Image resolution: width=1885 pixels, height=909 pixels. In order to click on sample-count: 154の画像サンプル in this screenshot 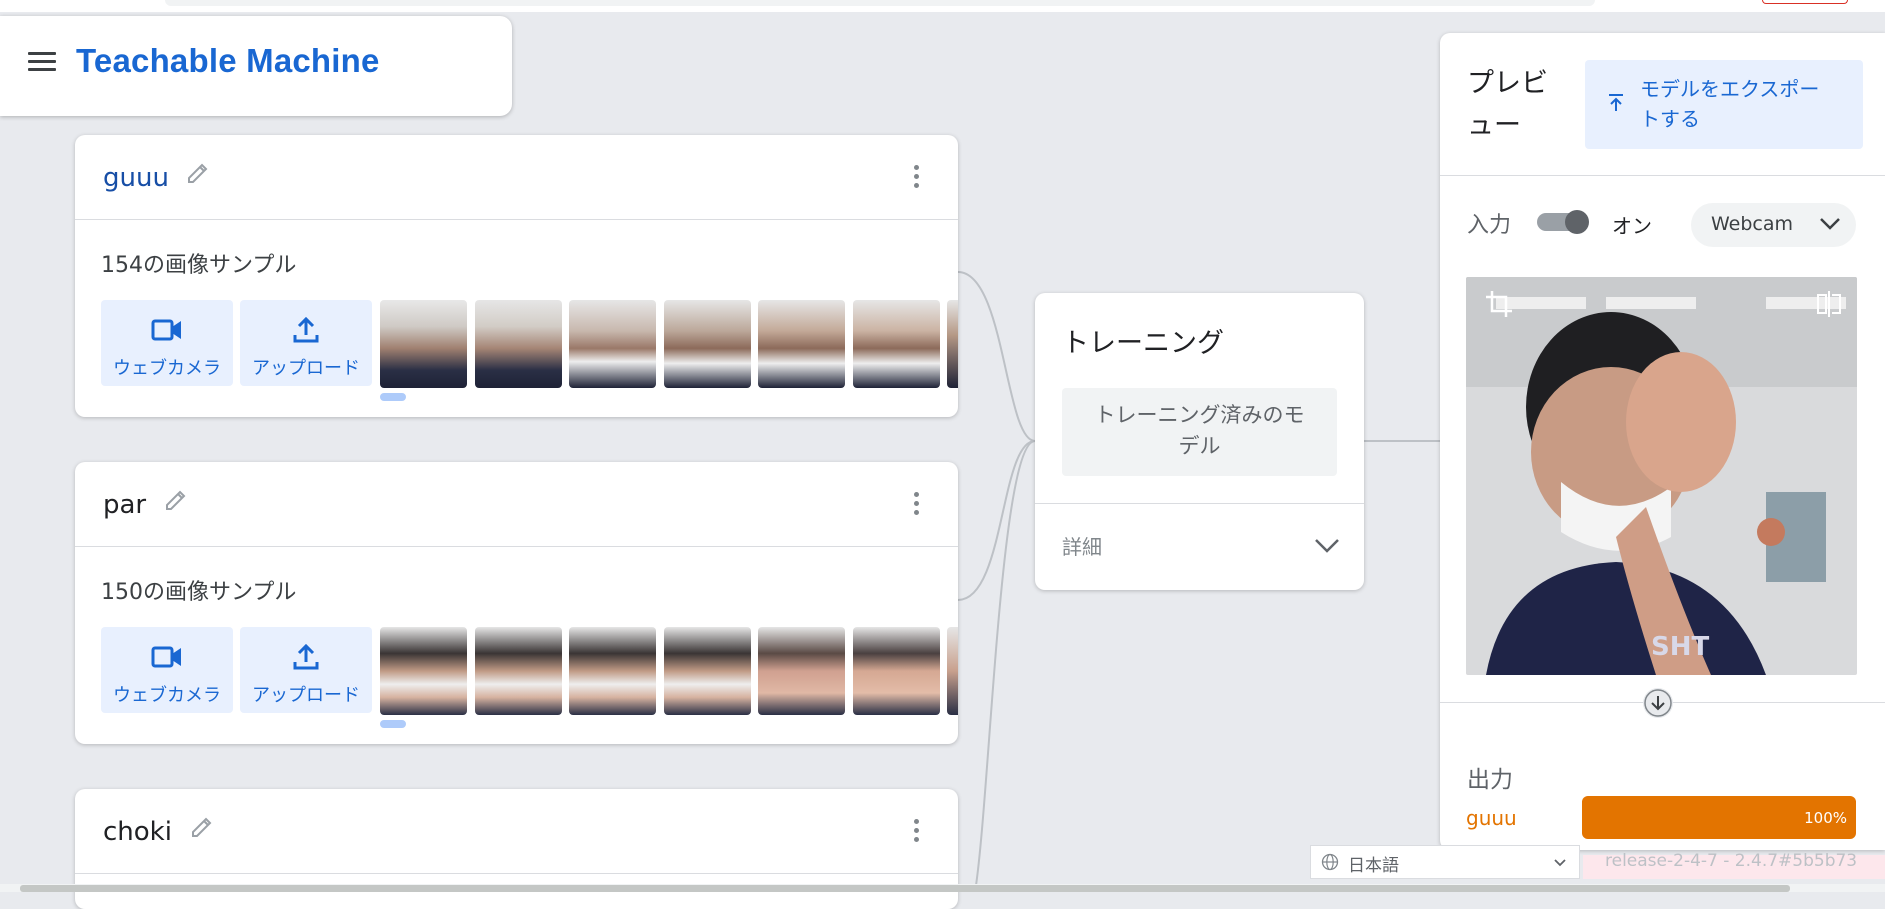, I will do `click(199, 265)`.